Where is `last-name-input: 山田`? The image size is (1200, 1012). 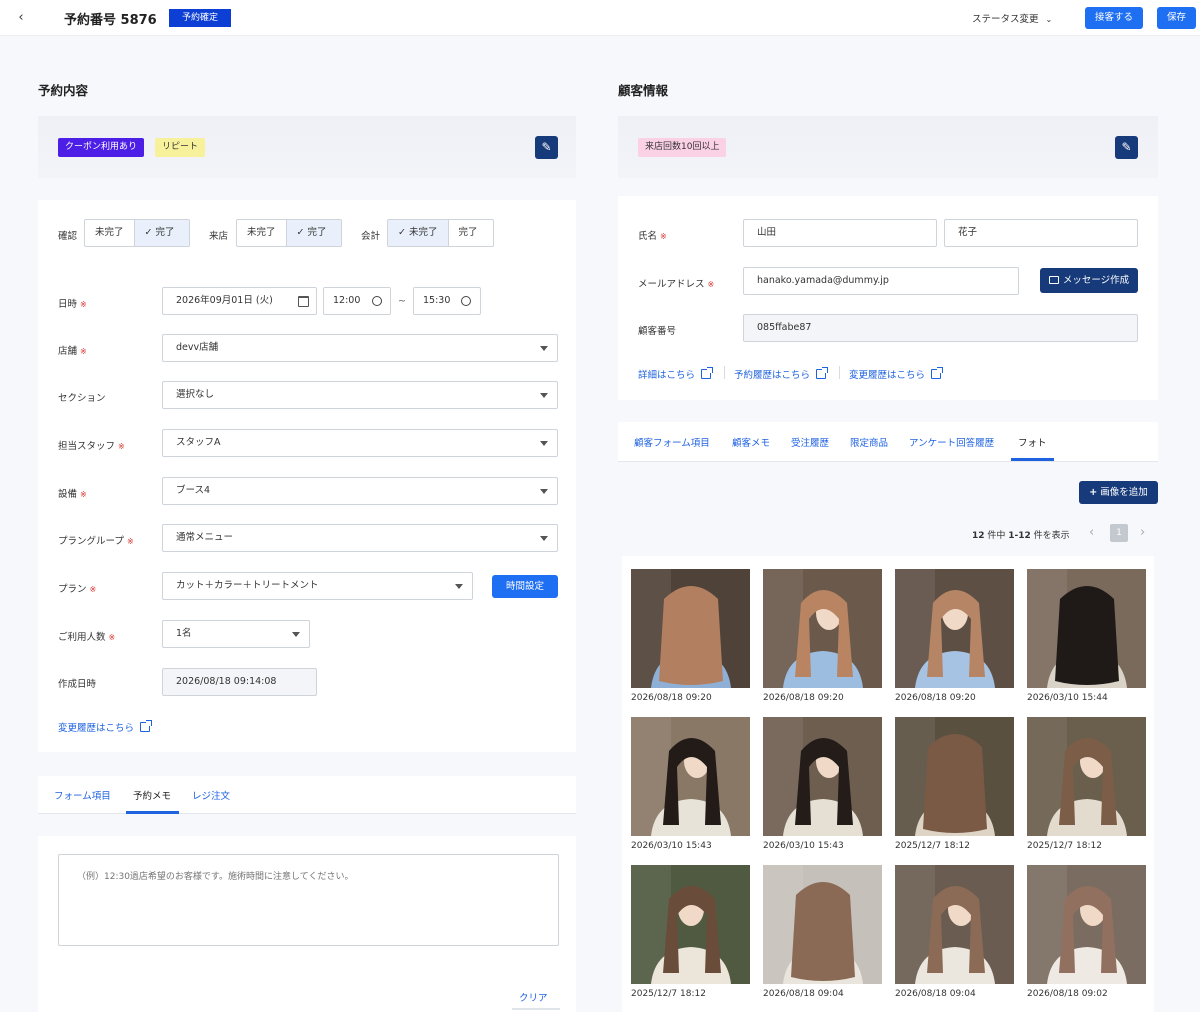
last-name-input: 山田 is located at coordinates (840, 233).